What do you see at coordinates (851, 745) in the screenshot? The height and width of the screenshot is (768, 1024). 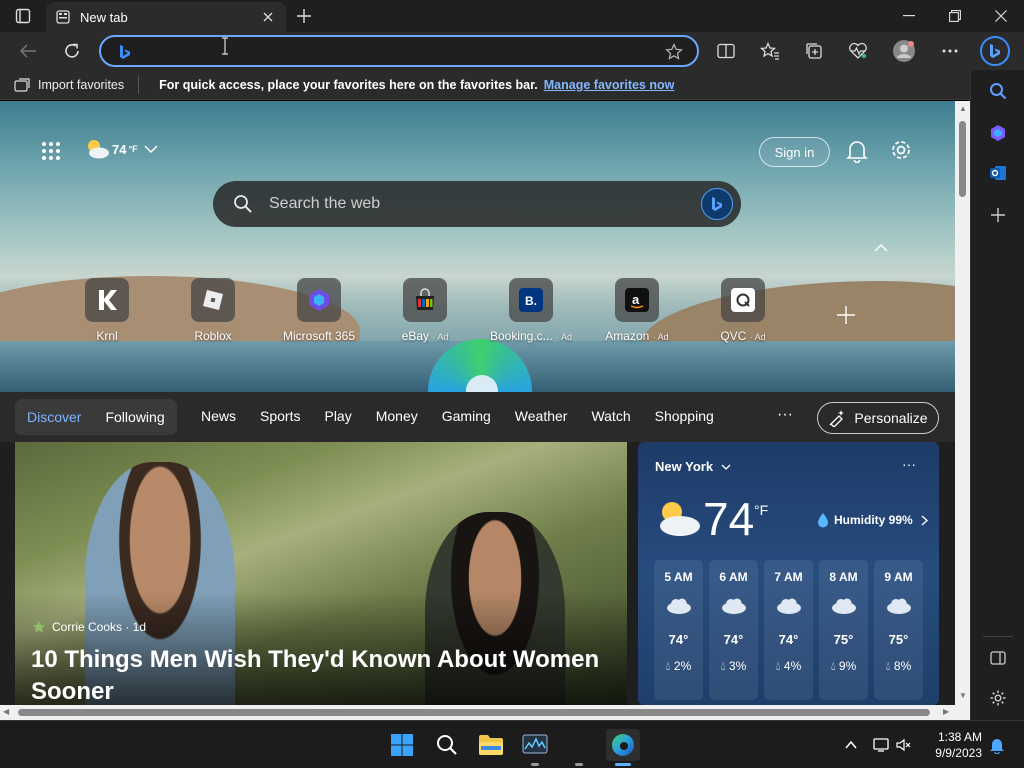 I see `show-hidden-icons-button` at bounding box center [851, 745].